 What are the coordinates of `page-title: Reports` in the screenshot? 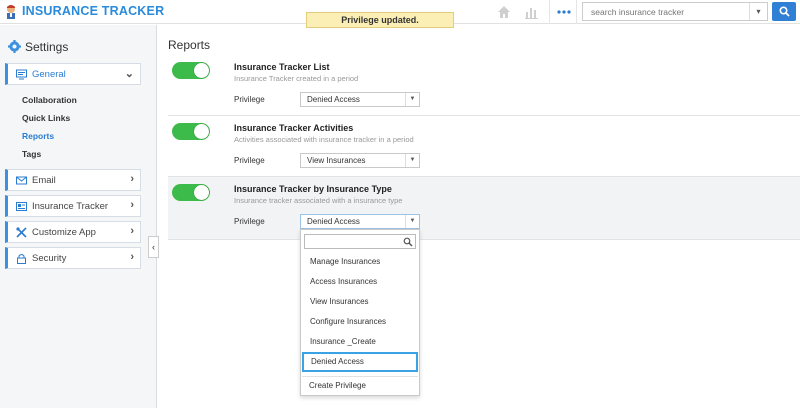 It's located at (189, 45).